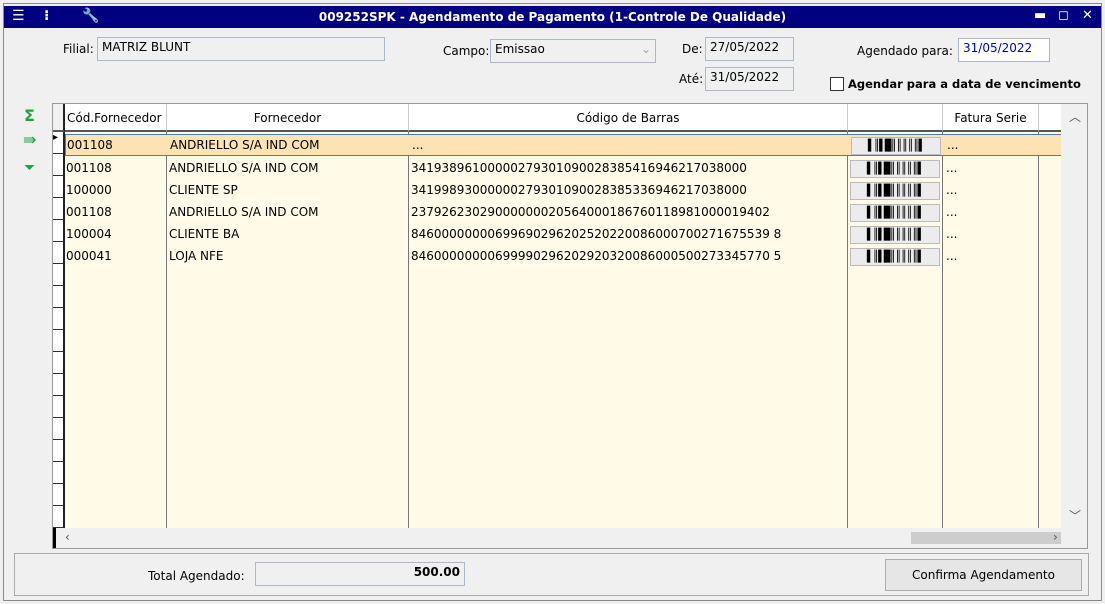 This screenshot has height=604, width=1105. I want to click on close-button: ✕, so click(1087, 15).